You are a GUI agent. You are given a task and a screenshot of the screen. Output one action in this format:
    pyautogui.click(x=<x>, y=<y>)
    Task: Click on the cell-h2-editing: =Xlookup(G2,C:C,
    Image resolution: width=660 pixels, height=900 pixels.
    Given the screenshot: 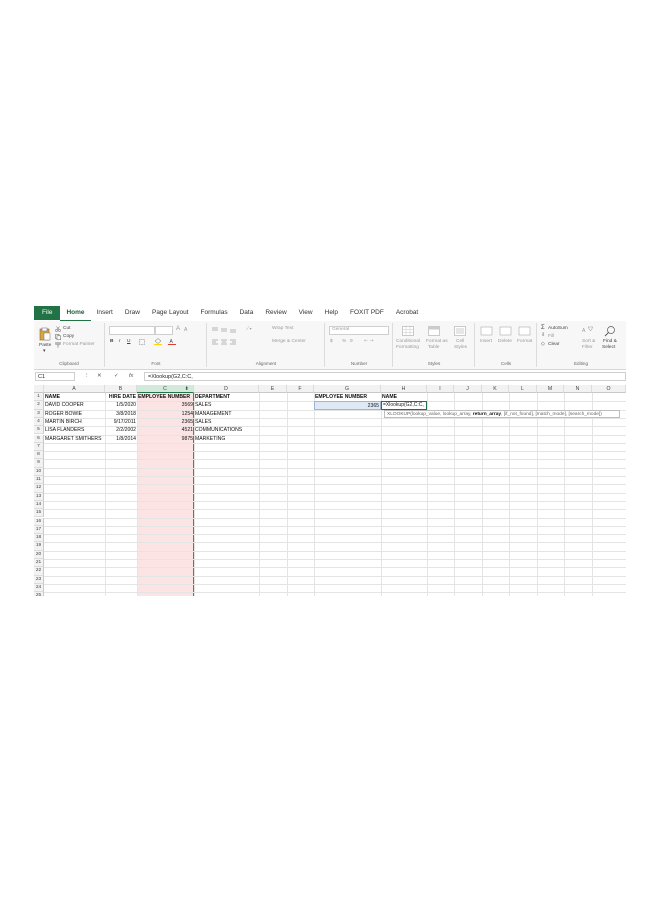 What is the action you would take?
    pyautogui.click(x=404, y=405)
    